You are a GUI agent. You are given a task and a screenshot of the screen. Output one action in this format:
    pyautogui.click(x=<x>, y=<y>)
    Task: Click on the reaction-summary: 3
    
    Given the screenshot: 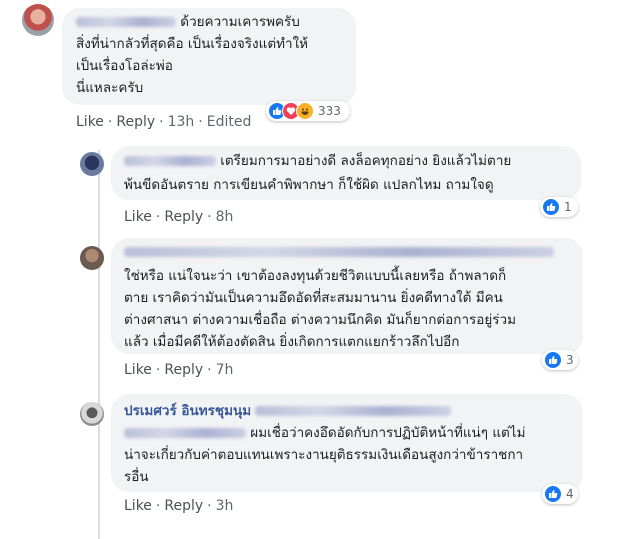 What is the action you would take?
    pyautogui.click(x=560, y=360)
    